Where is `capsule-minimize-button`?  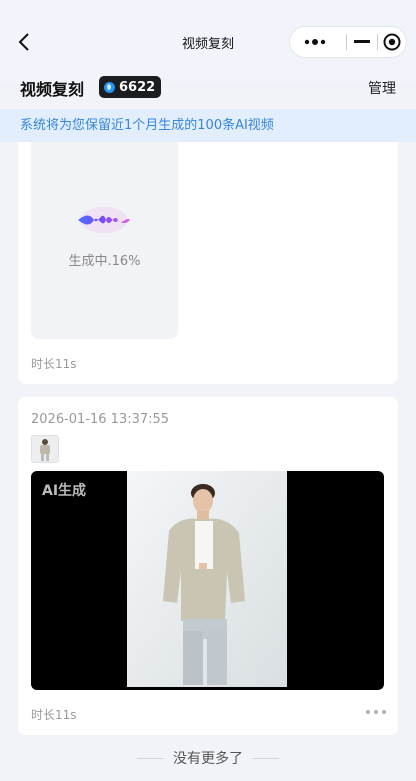 capsule-minimize-button is located at coordinates (362, 42).